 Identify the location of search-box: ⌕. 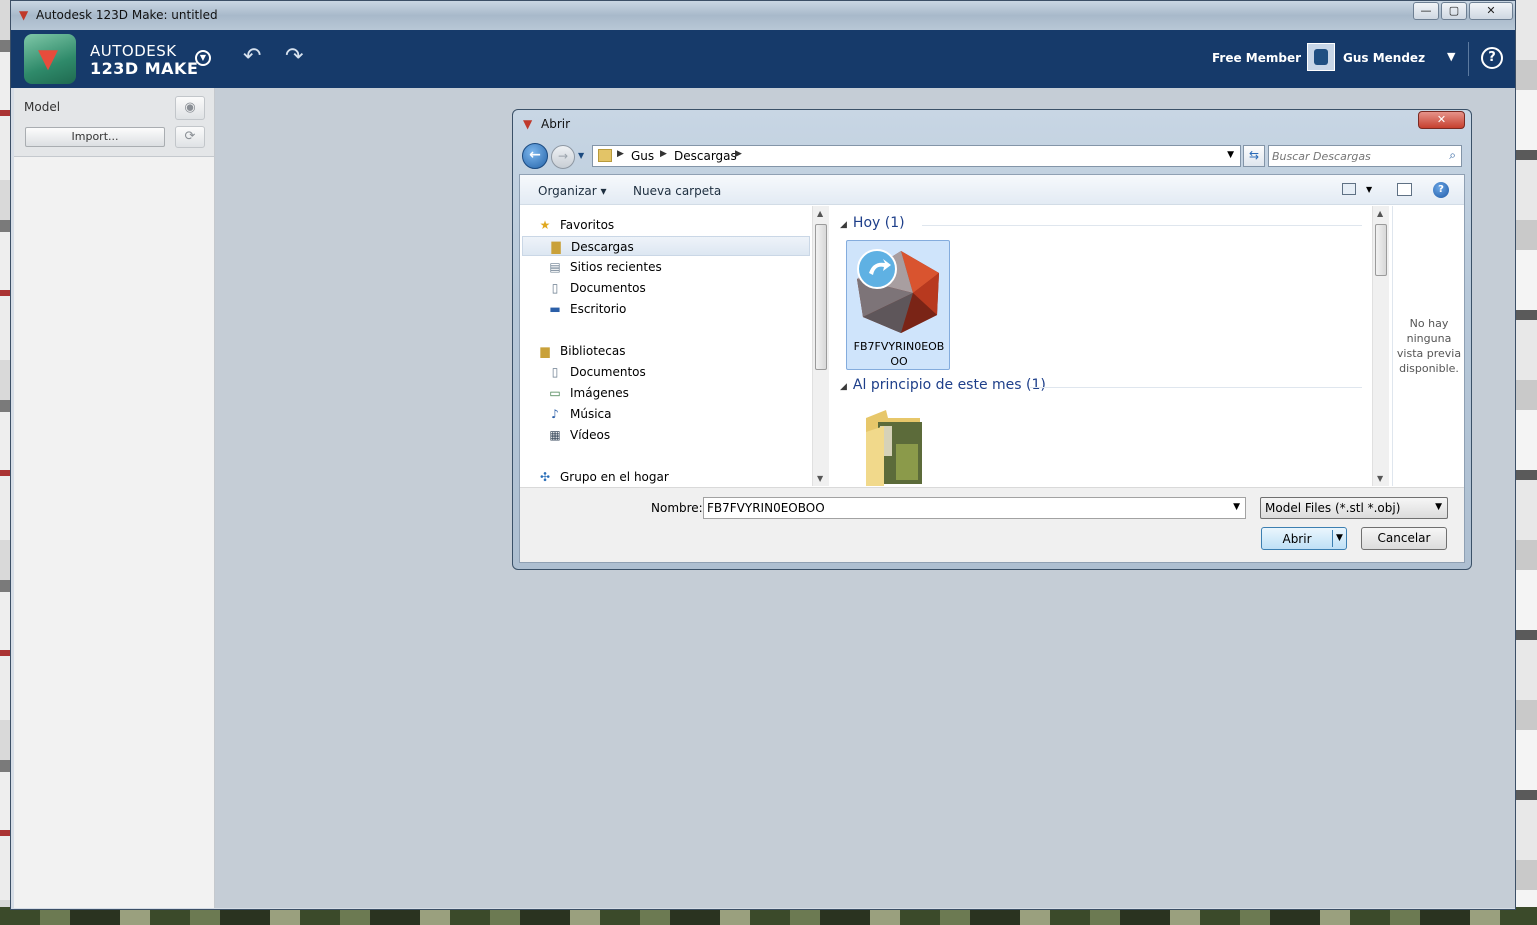
(1365, 156).